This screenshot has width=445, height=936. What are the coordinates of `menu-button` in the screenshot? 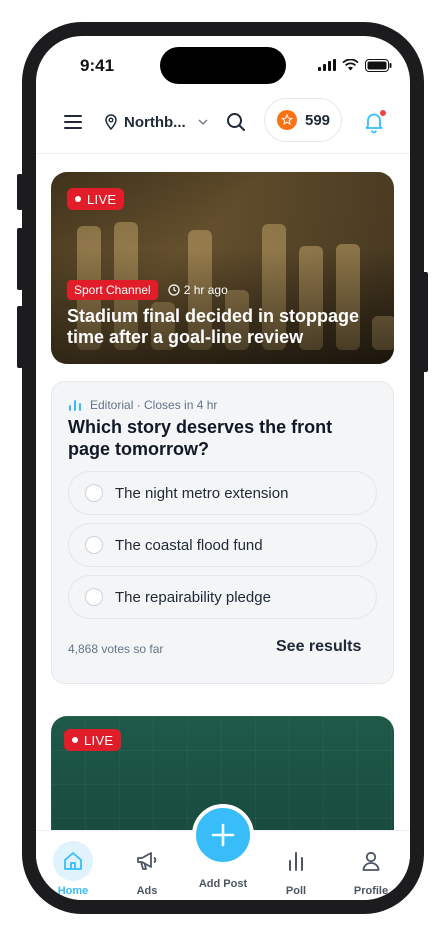 It's located at (74, 122).